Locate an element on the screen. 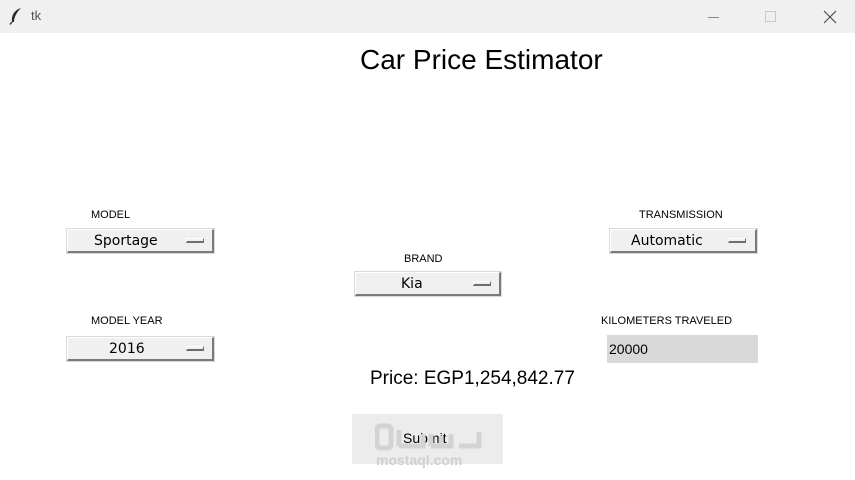 Image resolution: width=855 pixels, height=480 pixels. close-icon is located at coordinates (830, 17).